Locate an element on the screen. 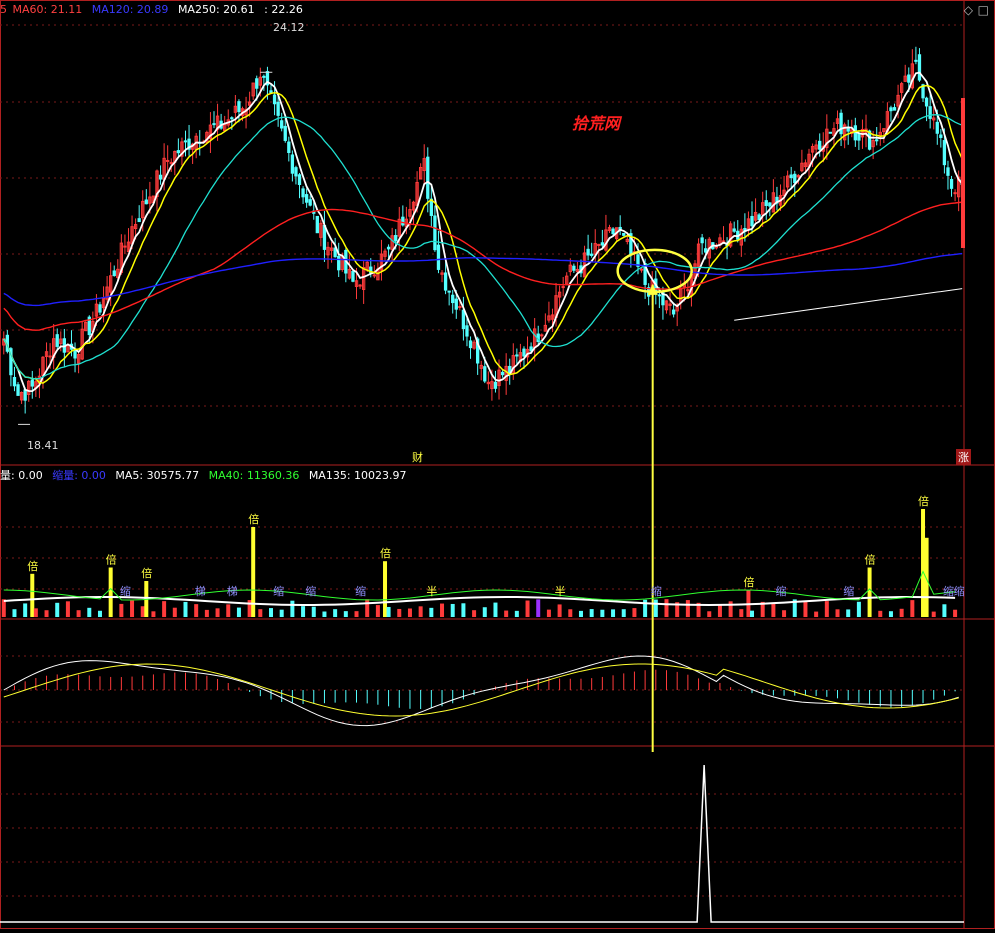 This screenshot has width=995, height=933. volume-tag-12: 半 is located at coordinates (560, 591).